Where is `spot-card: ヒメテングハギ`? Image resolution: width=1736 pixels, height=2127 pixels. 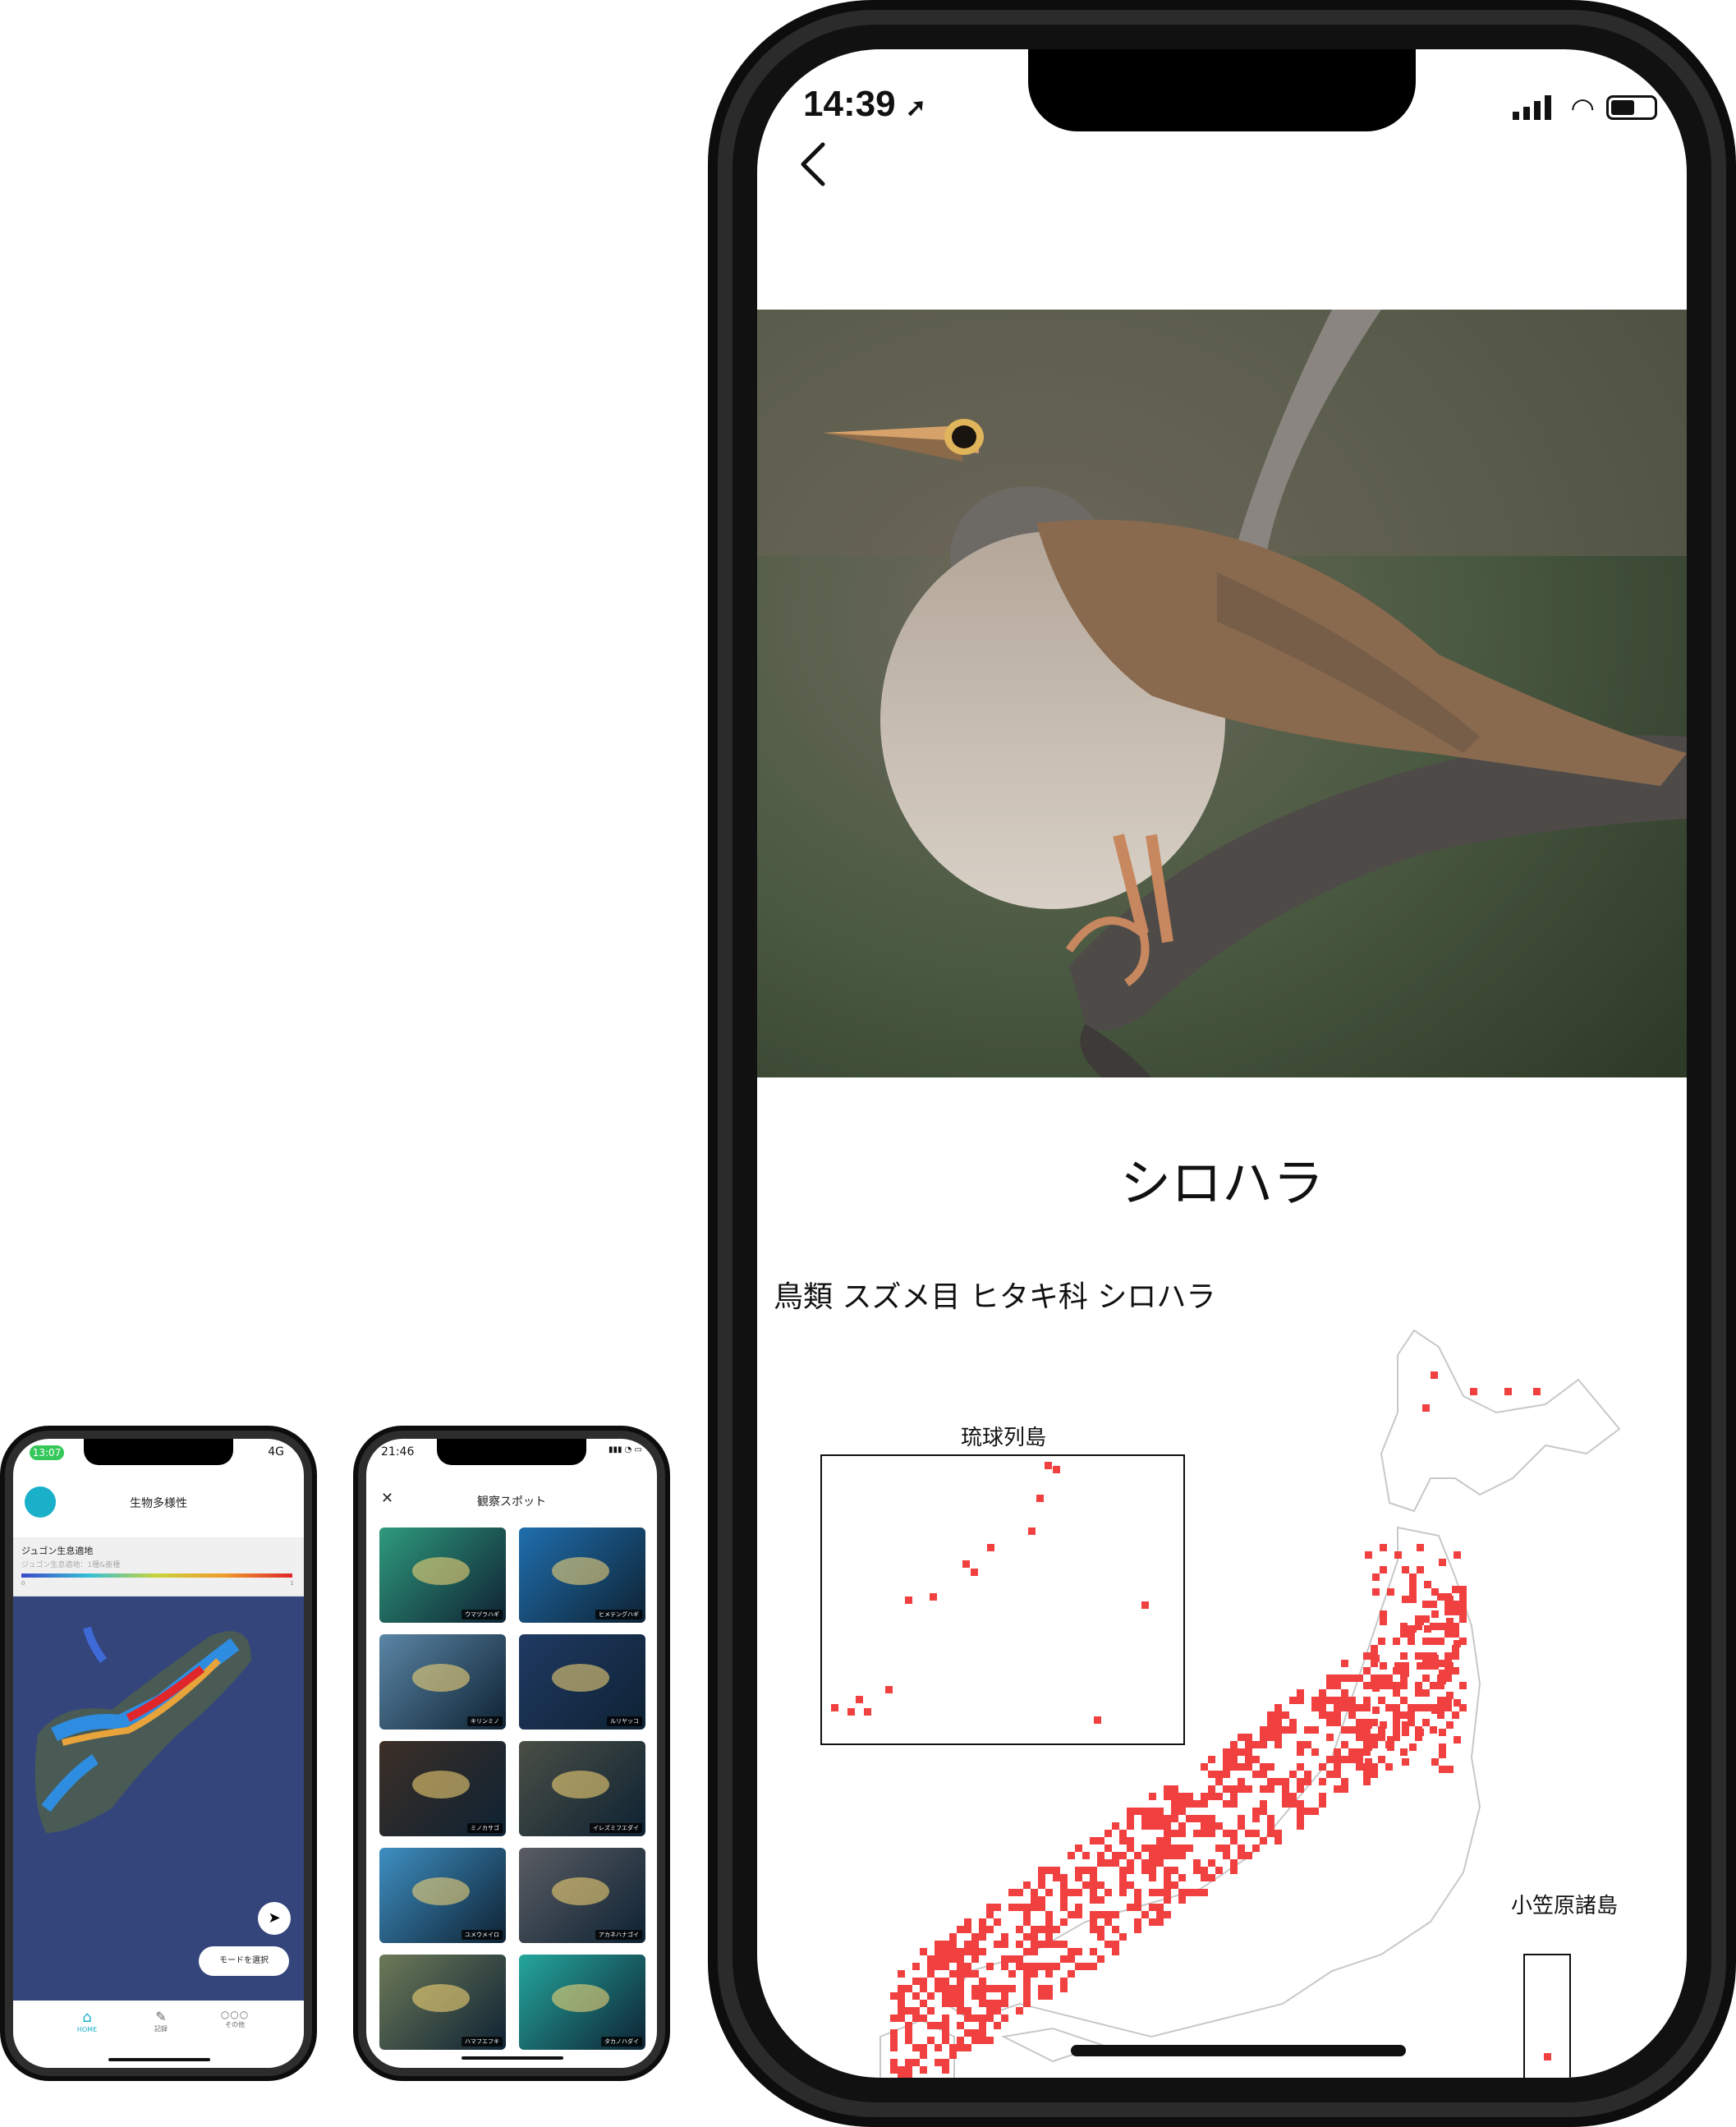 spot-card: ヒメテングハギ is located at coordinates (582, 1575).